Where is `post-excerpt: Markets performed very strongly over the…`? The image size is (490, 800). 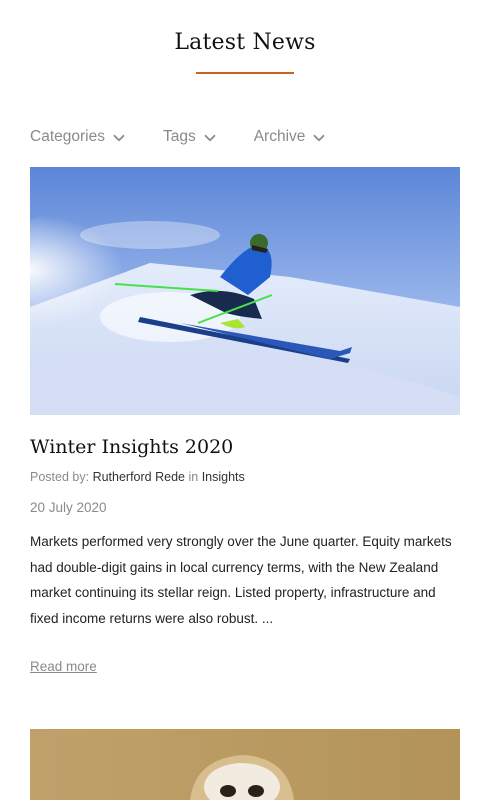 post-excerpt: Markets performed very strongly over the… is located at coordinates (241, 580).